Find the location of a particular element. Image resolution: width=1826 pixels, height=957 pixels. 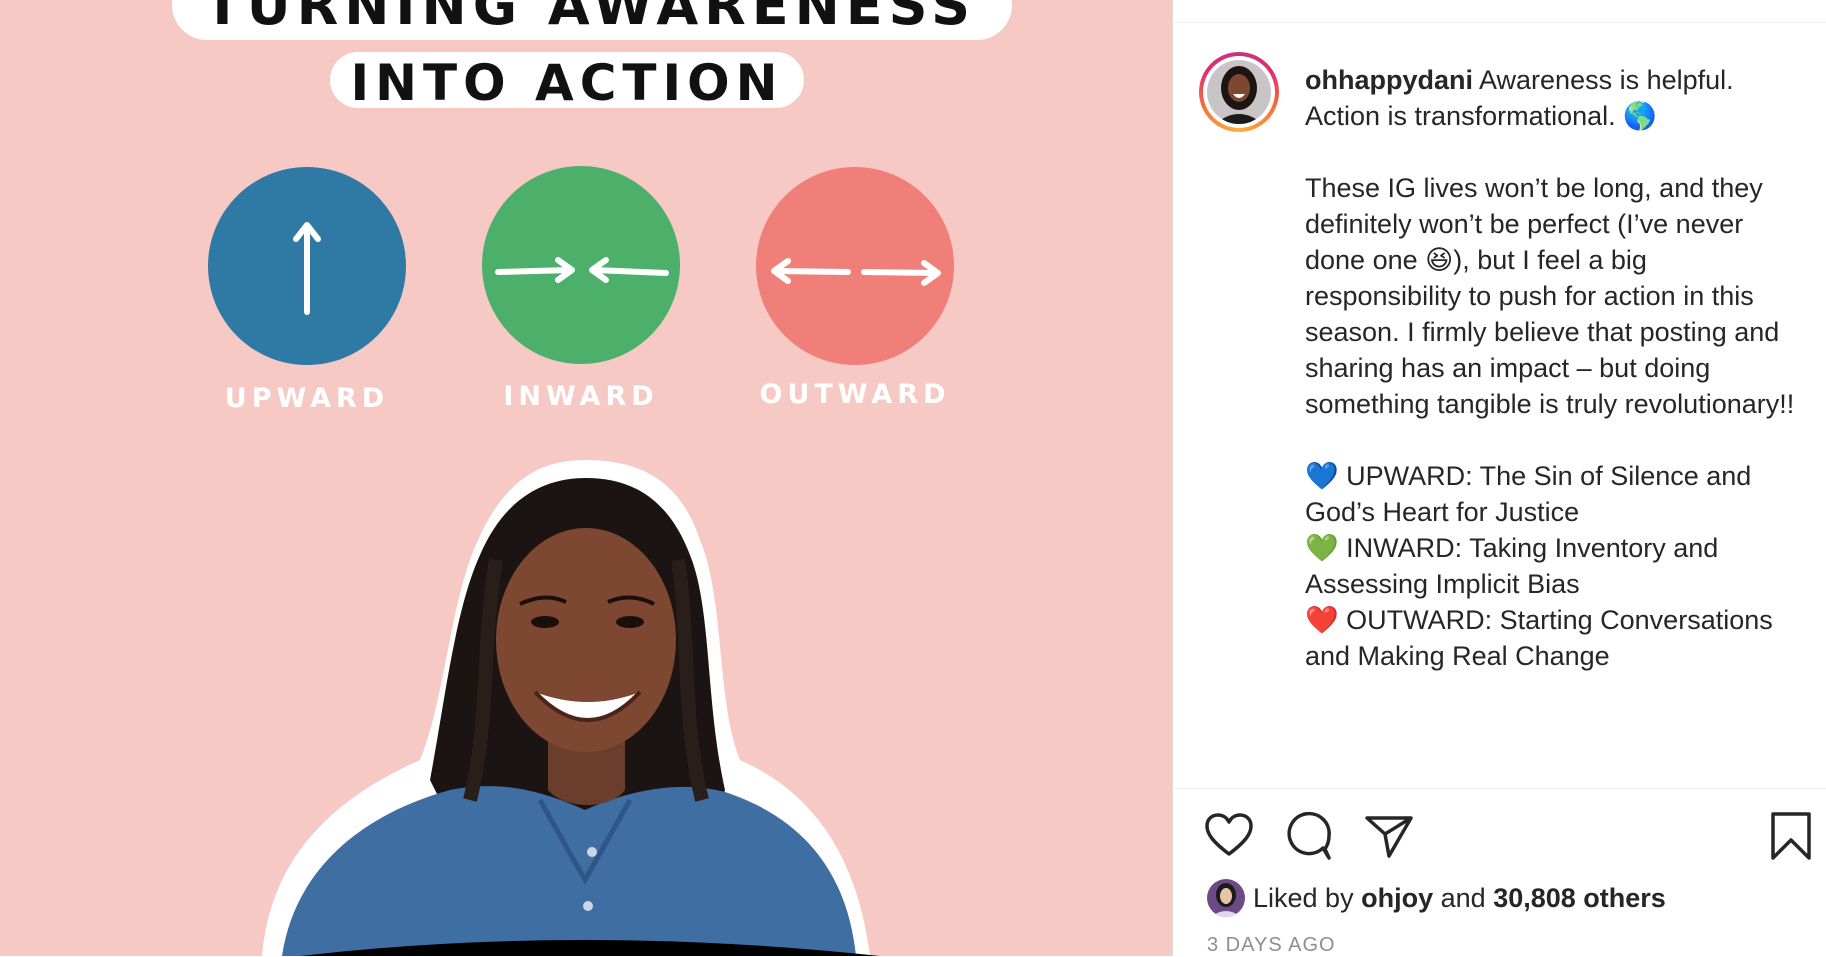

like-button is located at coordinates (1229, 836).